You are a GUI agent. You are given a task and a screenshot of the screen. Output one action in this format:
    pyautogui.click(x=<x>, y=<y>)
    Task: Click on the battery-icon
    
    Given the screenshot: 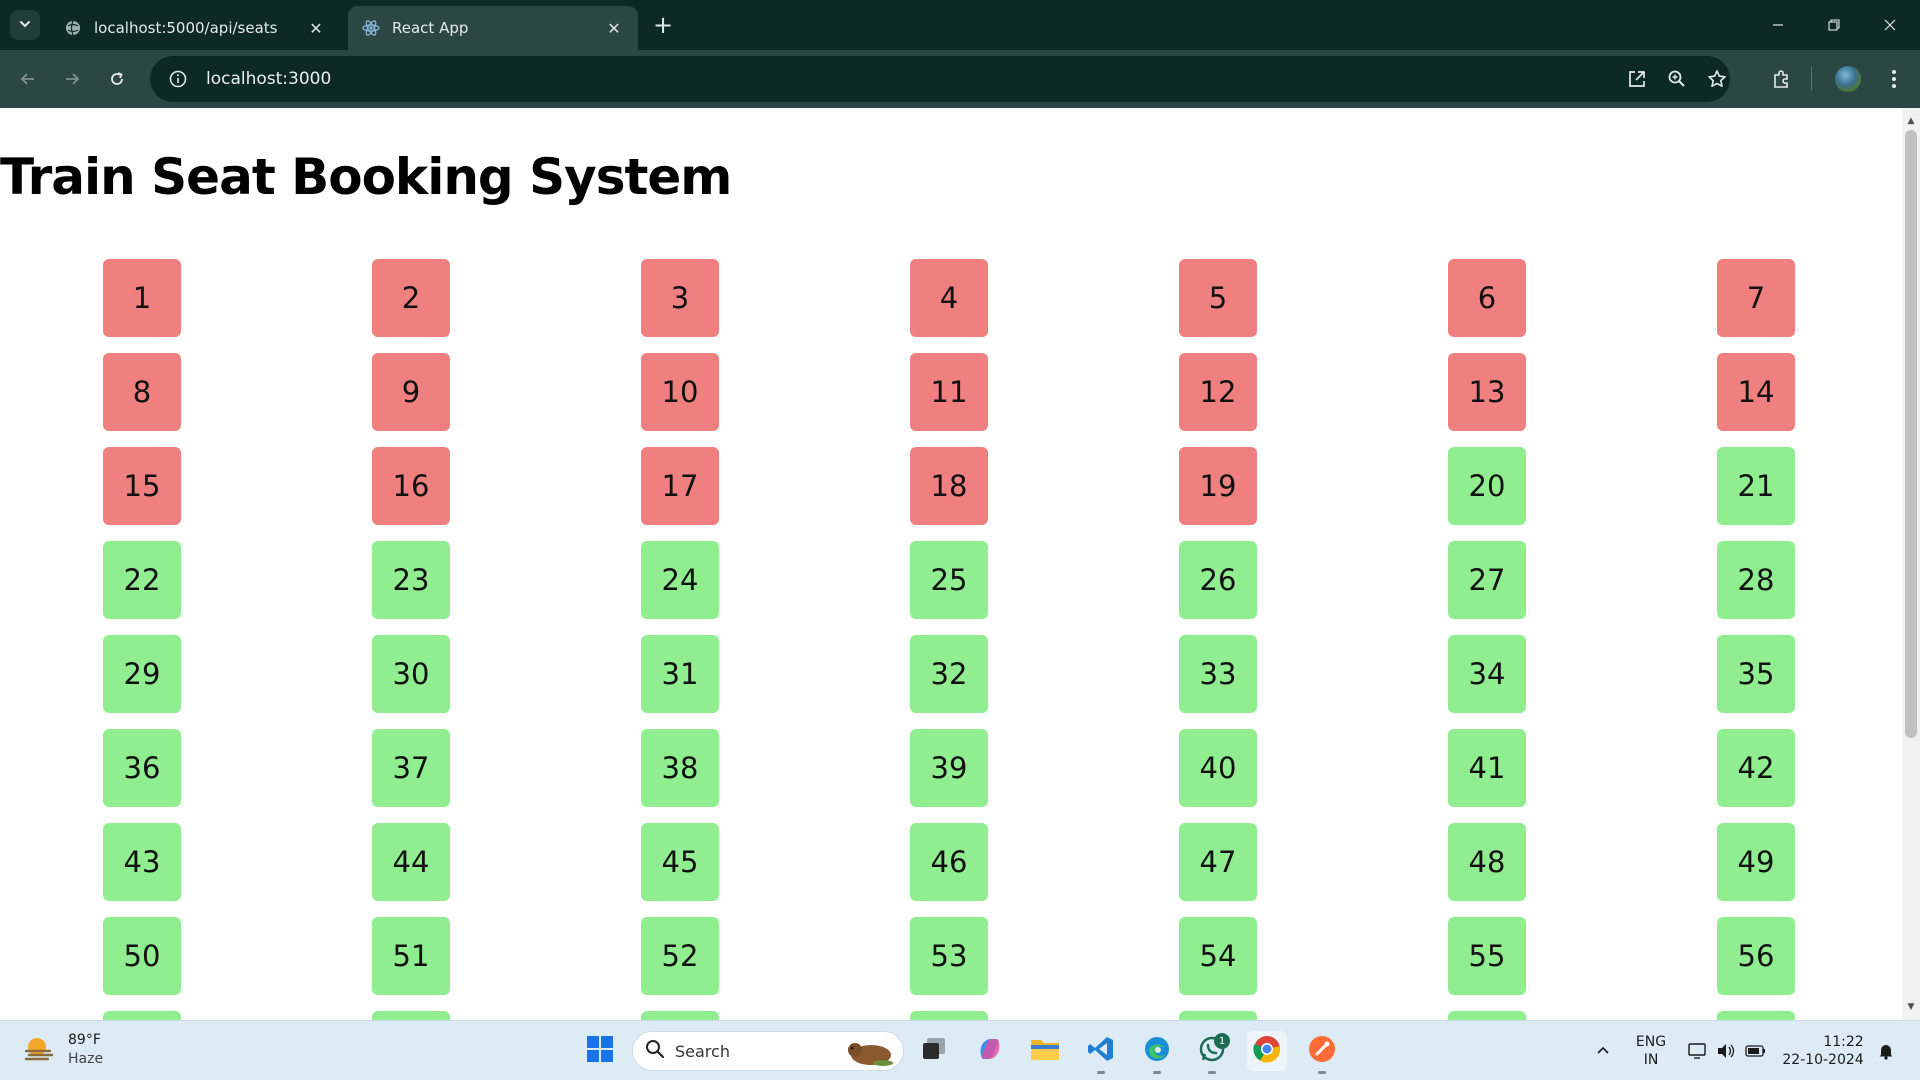 What is the action you would take?
    pyautogui.click(x=1756, y=1050)
    